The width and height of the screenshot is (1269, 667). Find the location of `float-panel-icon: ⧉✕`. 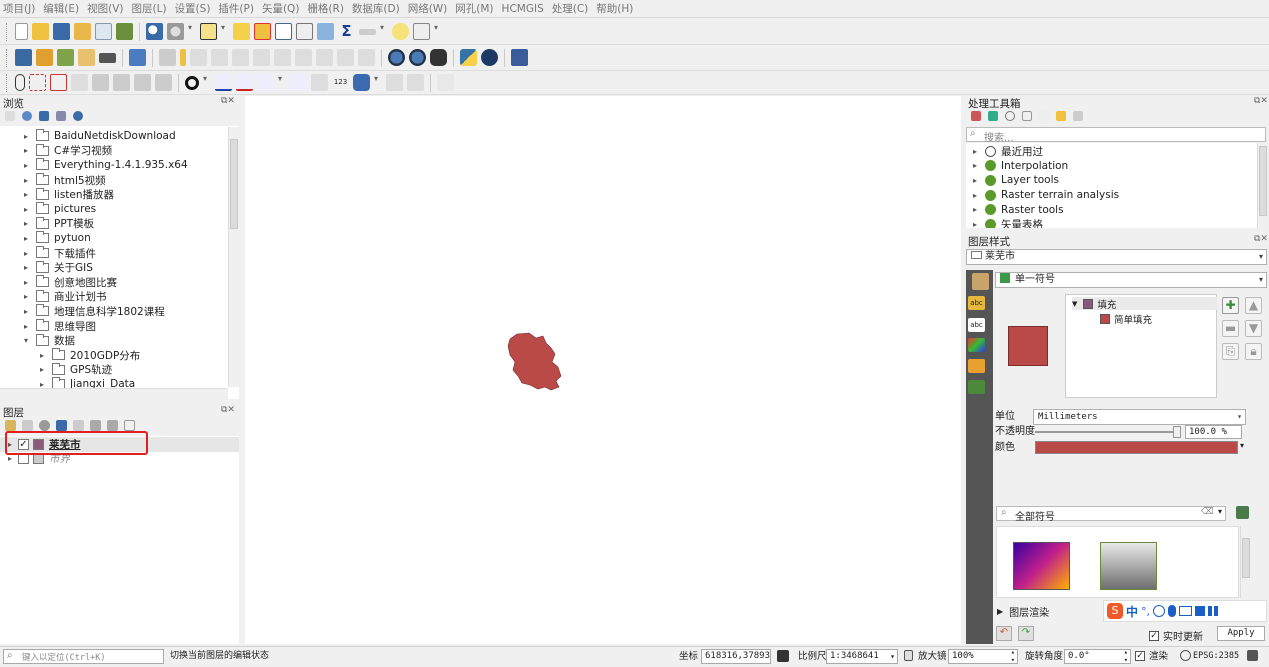

float-panel-icon: ⧉✕ is located at coordinates (1261, 239).